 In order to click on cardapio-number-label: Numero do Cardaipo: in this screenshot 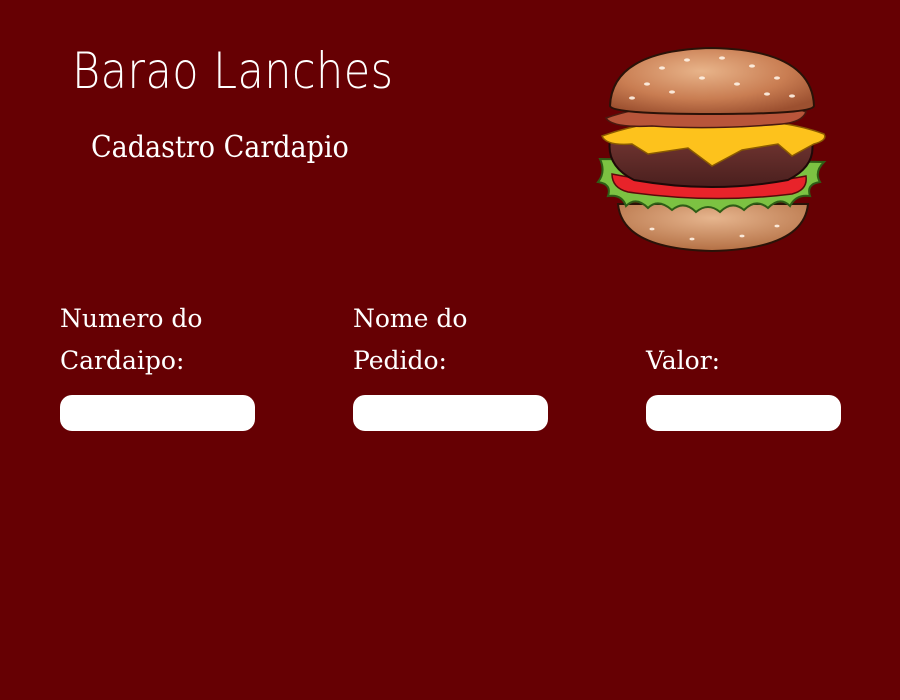, I will do `click(131, 339)`.